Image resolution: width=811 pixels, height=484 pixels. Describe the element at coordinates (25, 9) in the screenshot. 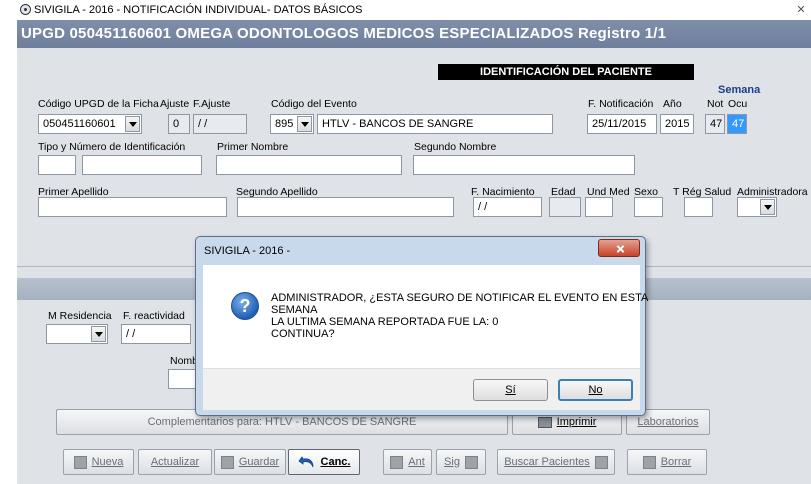

I see `app-icon` at that location.